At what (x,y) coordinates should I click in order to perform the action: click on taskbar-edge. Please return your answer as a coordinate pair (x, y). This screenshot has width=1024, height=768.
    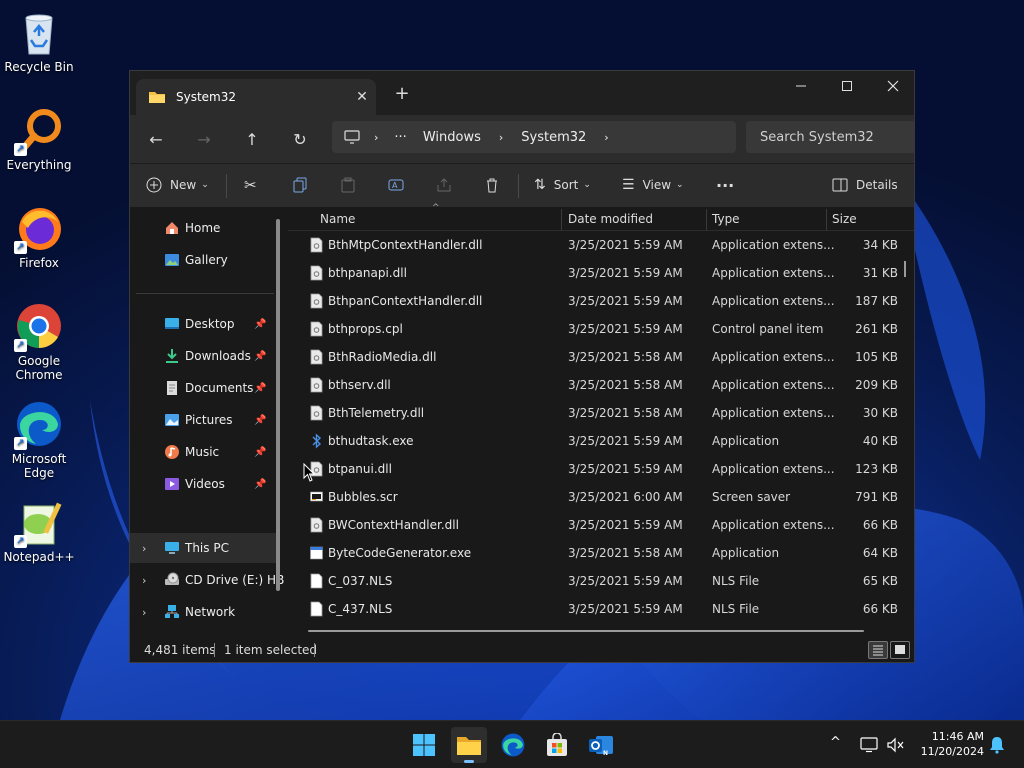
    Looking at the image, I should click on (513, 745).